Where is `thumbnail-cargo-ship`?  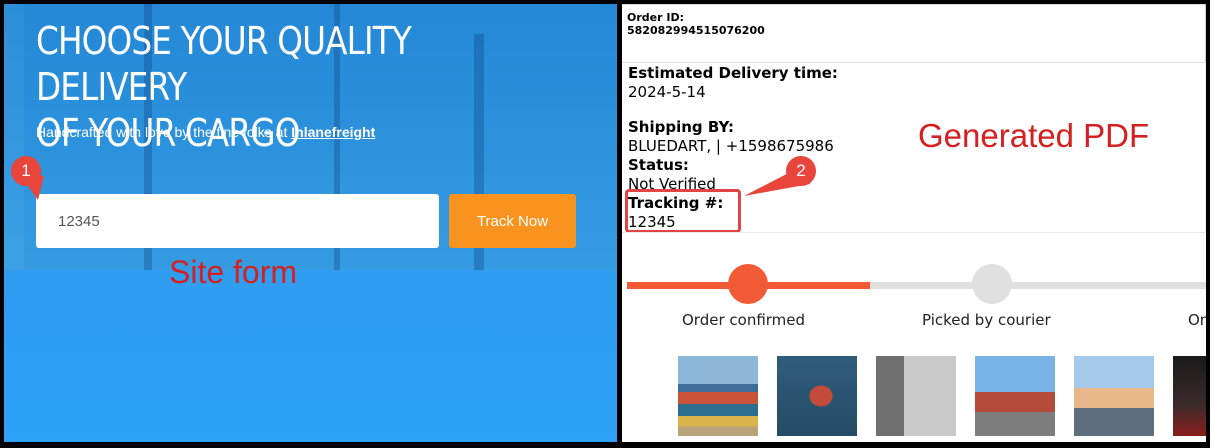 thumbnail-cargo-ship is located at coordinates (817, 396).